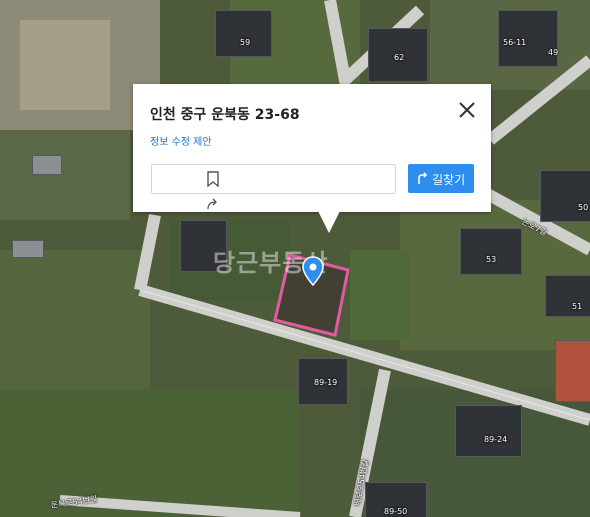 The width and height of the screenshot is (590, 517). Describe the element at coordinates (326, 382) in the screenshot. I see `parcel-label: 89-19` at that location.